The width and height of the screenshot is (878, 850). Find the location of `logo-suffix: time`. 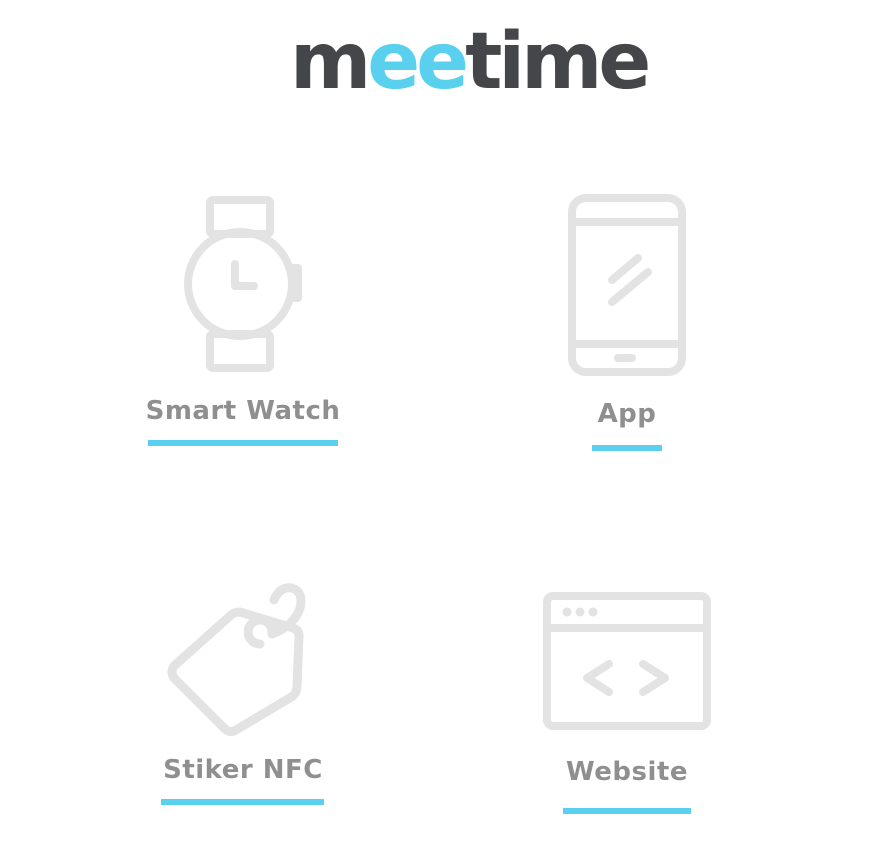

logo-suffix: time is located at coordinates (558, 62).